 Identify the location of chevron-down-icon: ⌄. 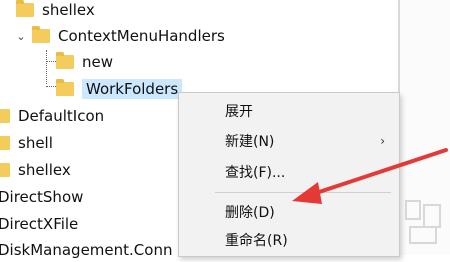
(21, 36).